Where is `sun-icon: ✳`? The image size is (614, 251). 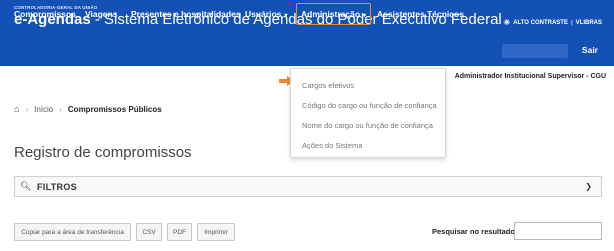
sun-icon: ✳ is located at coordinates (507, 22).